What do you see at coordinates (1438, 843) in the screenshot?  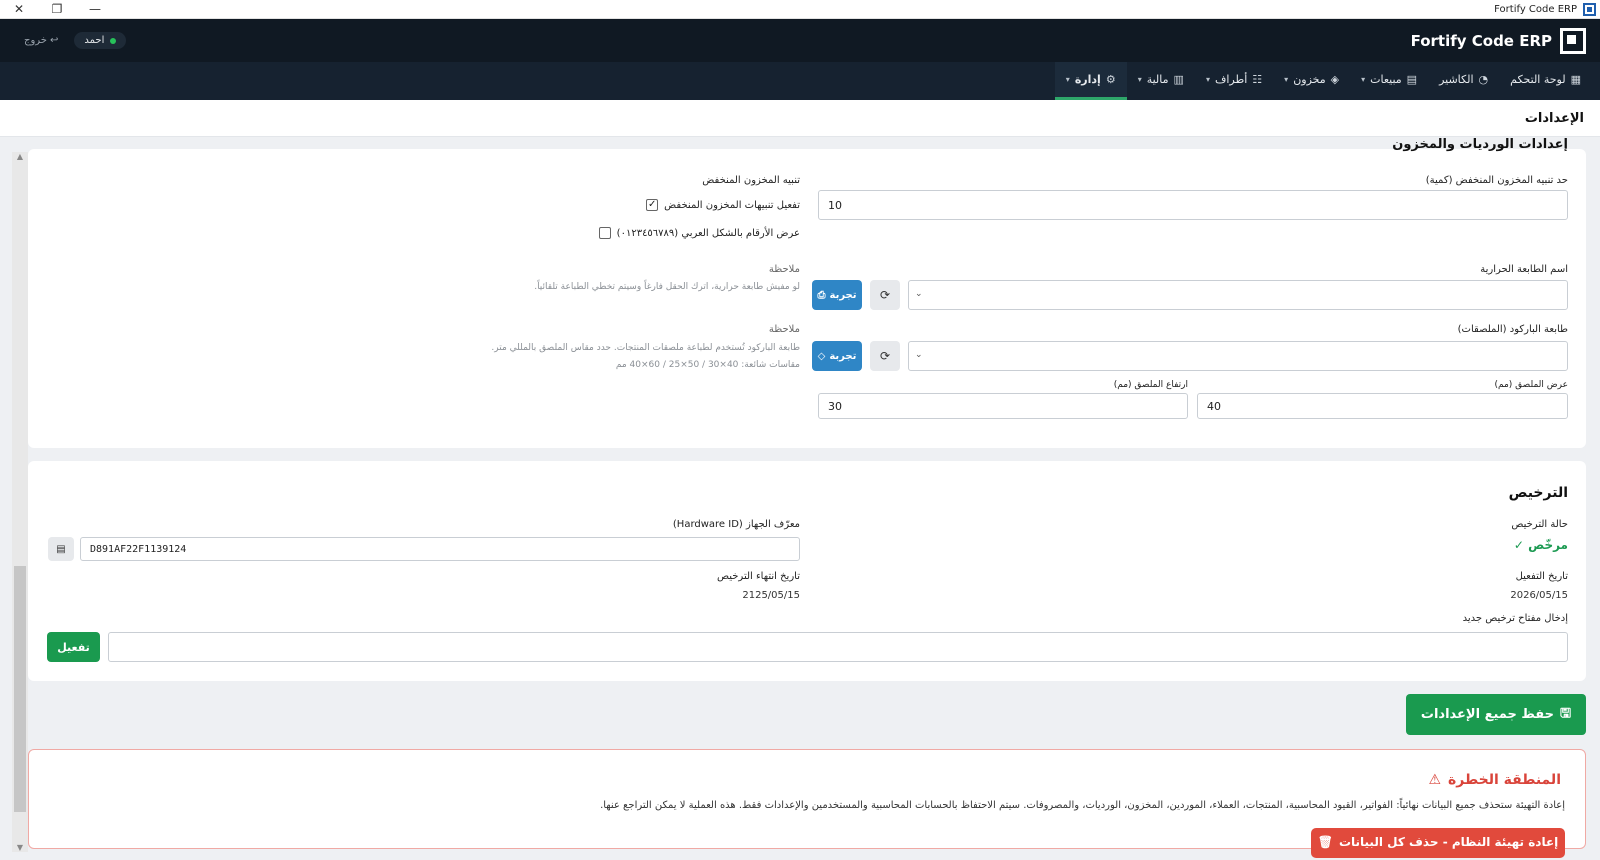 I see `reset-system-button: 🗑 إعادة تهيئة النظام - حذف كل البيانات` at bounding box center [1438, 843].